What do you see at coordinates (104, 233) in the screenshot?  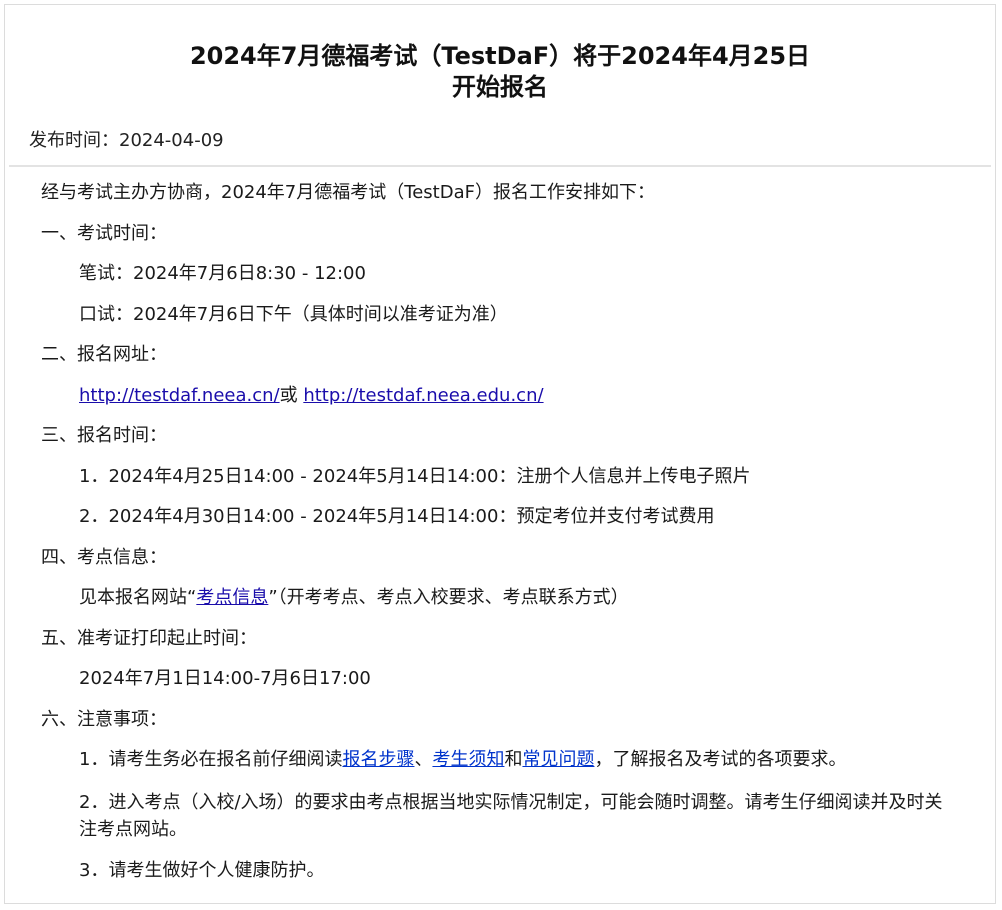 I see `section-exam-time-heading: 一、考试时间：` at bounding box center [104, 233].